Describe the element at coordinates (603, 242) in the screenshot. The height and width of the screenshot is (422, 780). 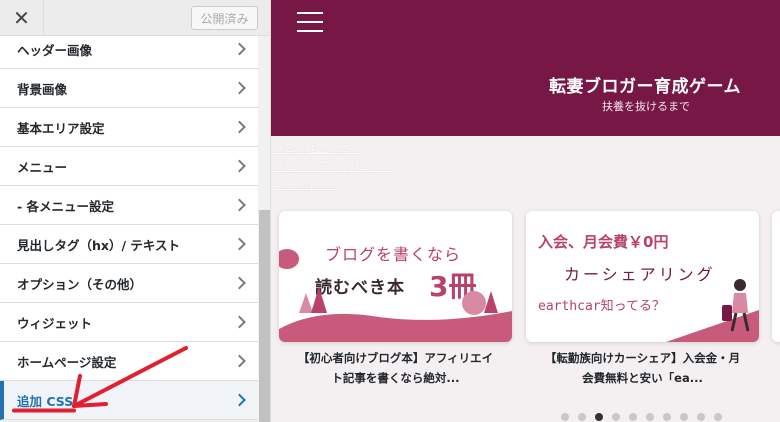
I see `thumbnail-text: 入会、月会費￥0円` at that location.